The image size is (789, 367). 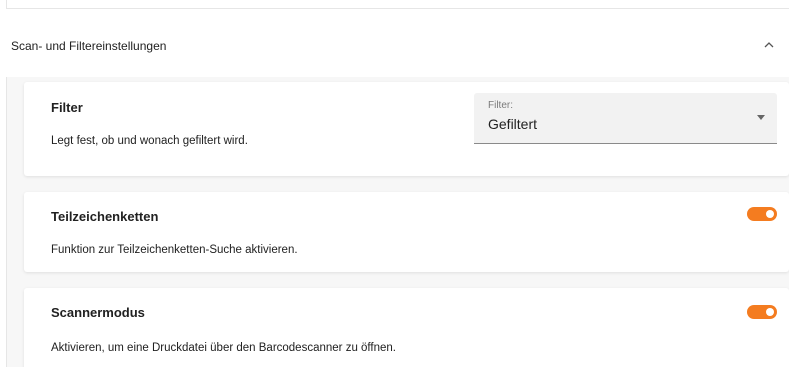 I want to click on filter-description: Legt fest, ob und wonach gefiltert wird., so click(x=149, y=141).